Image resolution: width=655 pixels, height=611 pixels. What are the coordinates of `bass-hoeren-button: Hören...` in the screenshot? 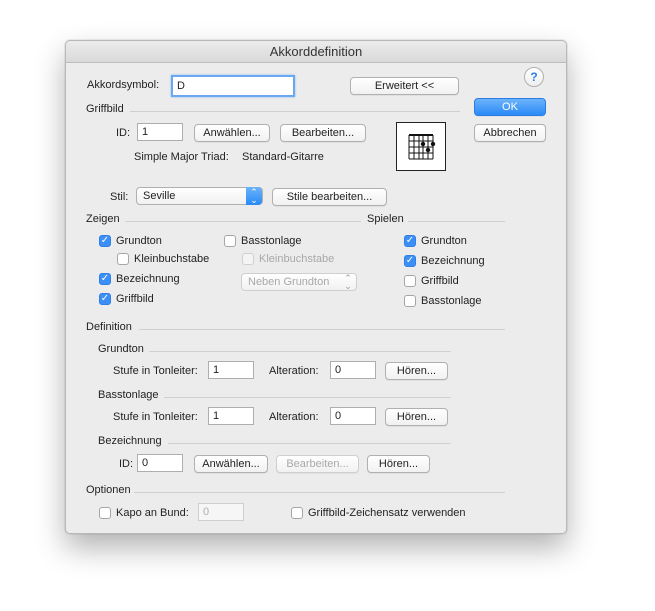 It's located at (416, 417).